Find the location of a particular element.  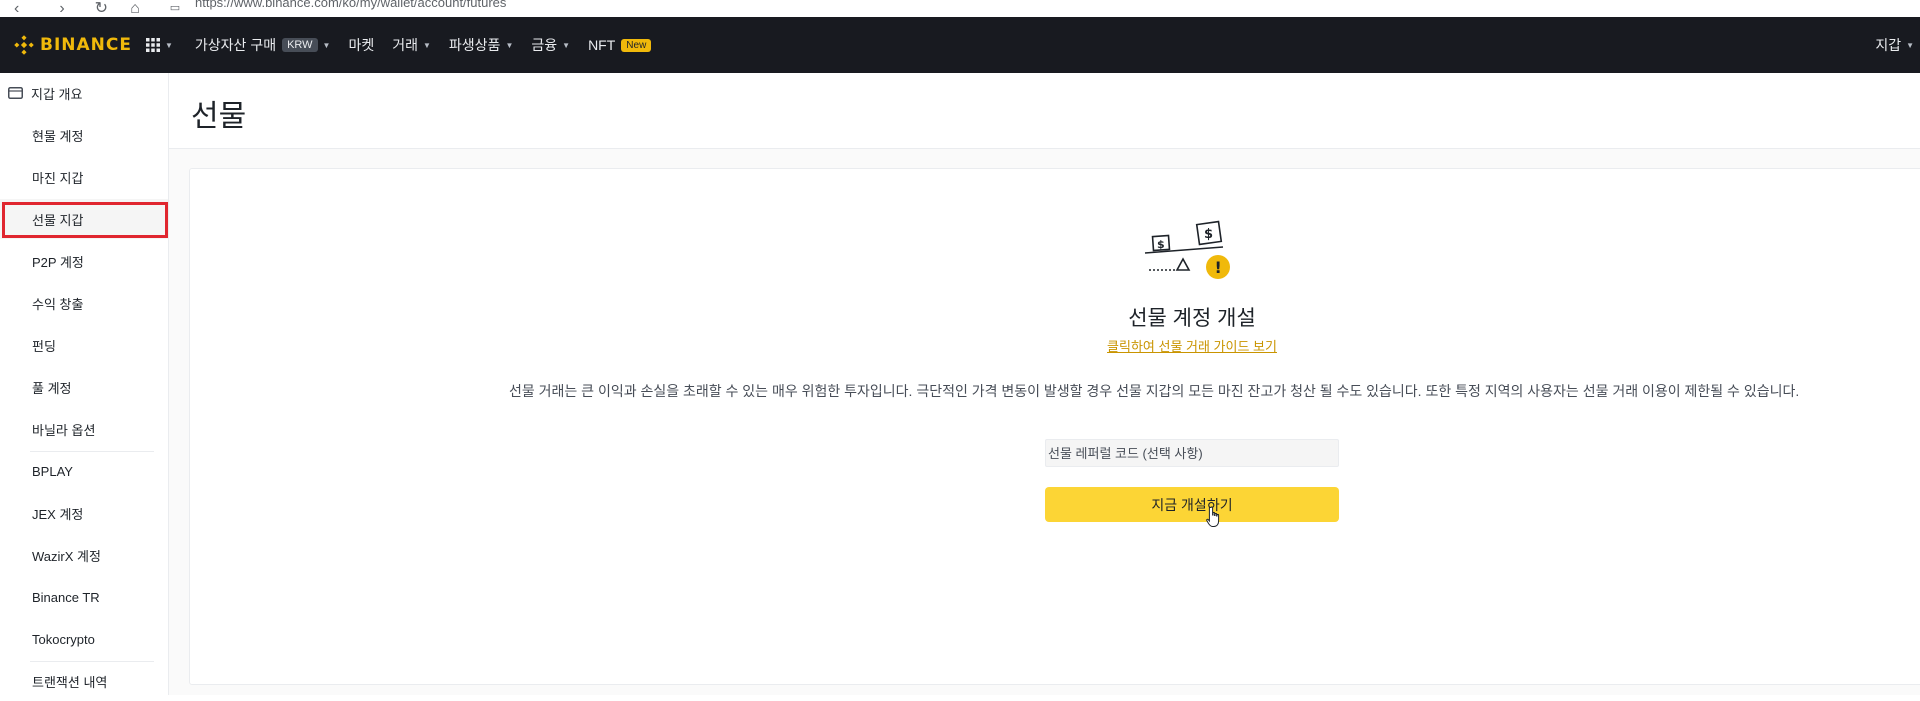

sidebar-item-earn: 수익 창출 is located at coordinates (84, 303).